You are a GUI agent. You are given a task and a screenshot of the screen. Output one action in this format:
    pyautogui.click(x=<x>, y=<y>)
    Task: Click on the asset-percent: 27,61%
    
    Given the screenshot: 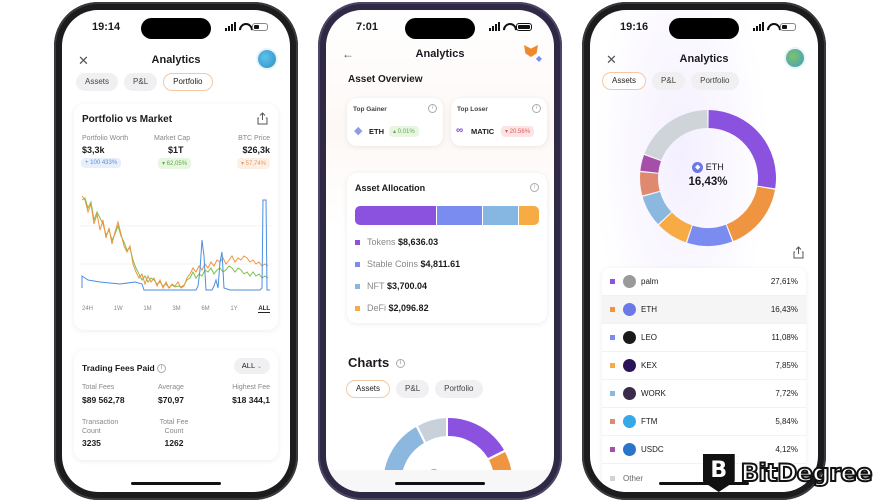 What is the action you would take?
    pyautogui.click(x=784, y=281)
    